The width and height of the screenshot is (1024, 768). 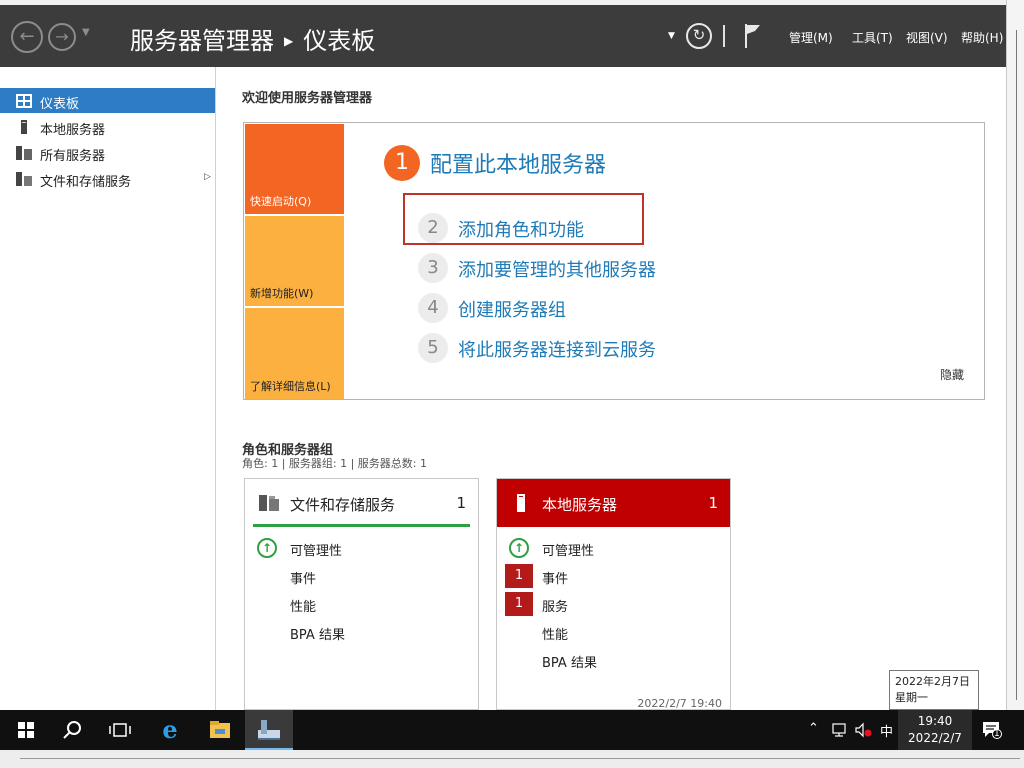 I want to click on sidebar-item-label: 文件和存储服务, so click(x=86, y=182).